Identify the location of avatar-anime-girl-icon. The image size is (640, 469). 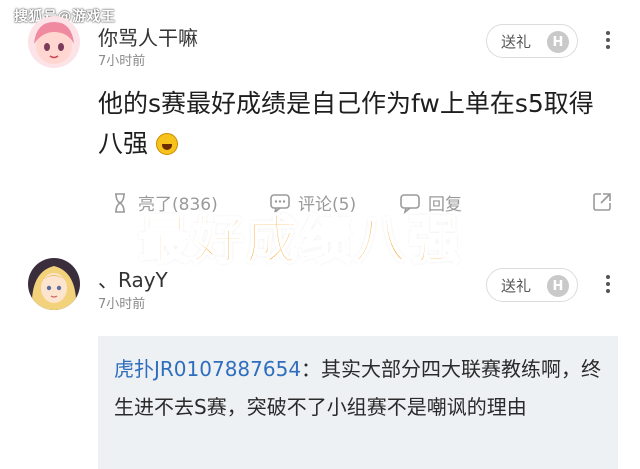
(54, 42).